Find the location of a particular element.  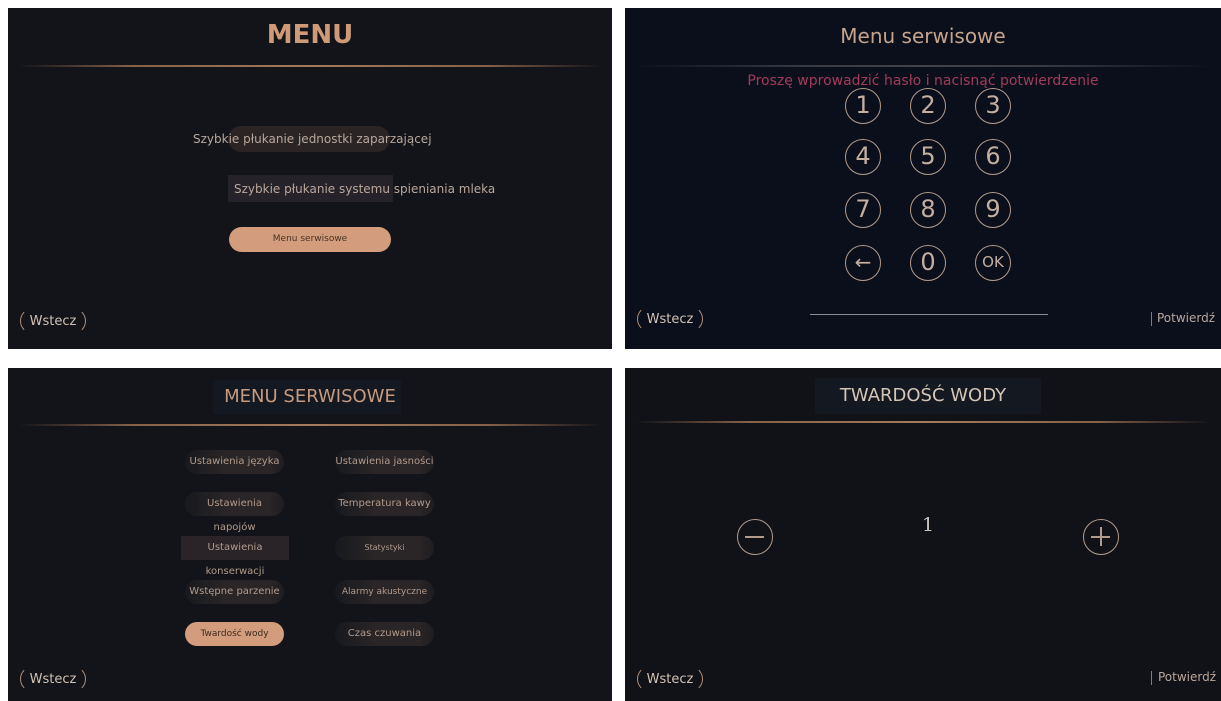

btn-statistics: Statystyki is located at coordinates (384, 548).